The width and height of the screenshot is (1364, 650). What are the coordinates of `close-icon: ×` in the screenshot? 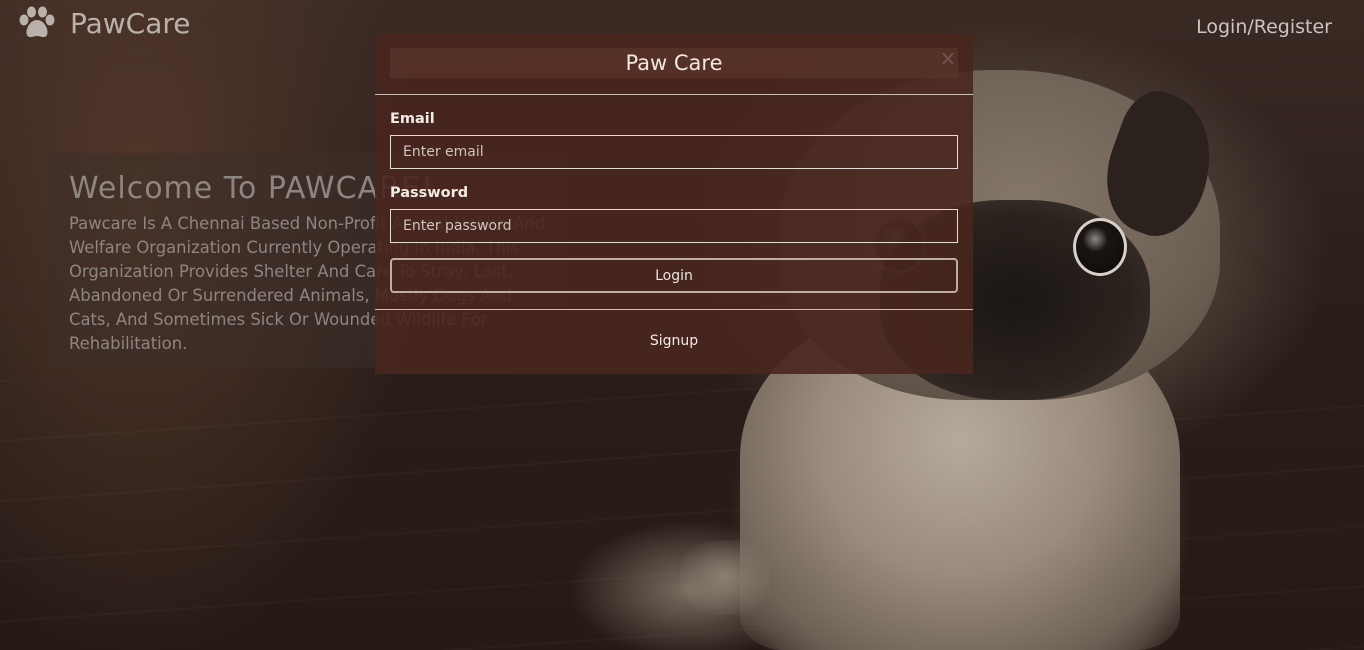 It's located at (948, 58).